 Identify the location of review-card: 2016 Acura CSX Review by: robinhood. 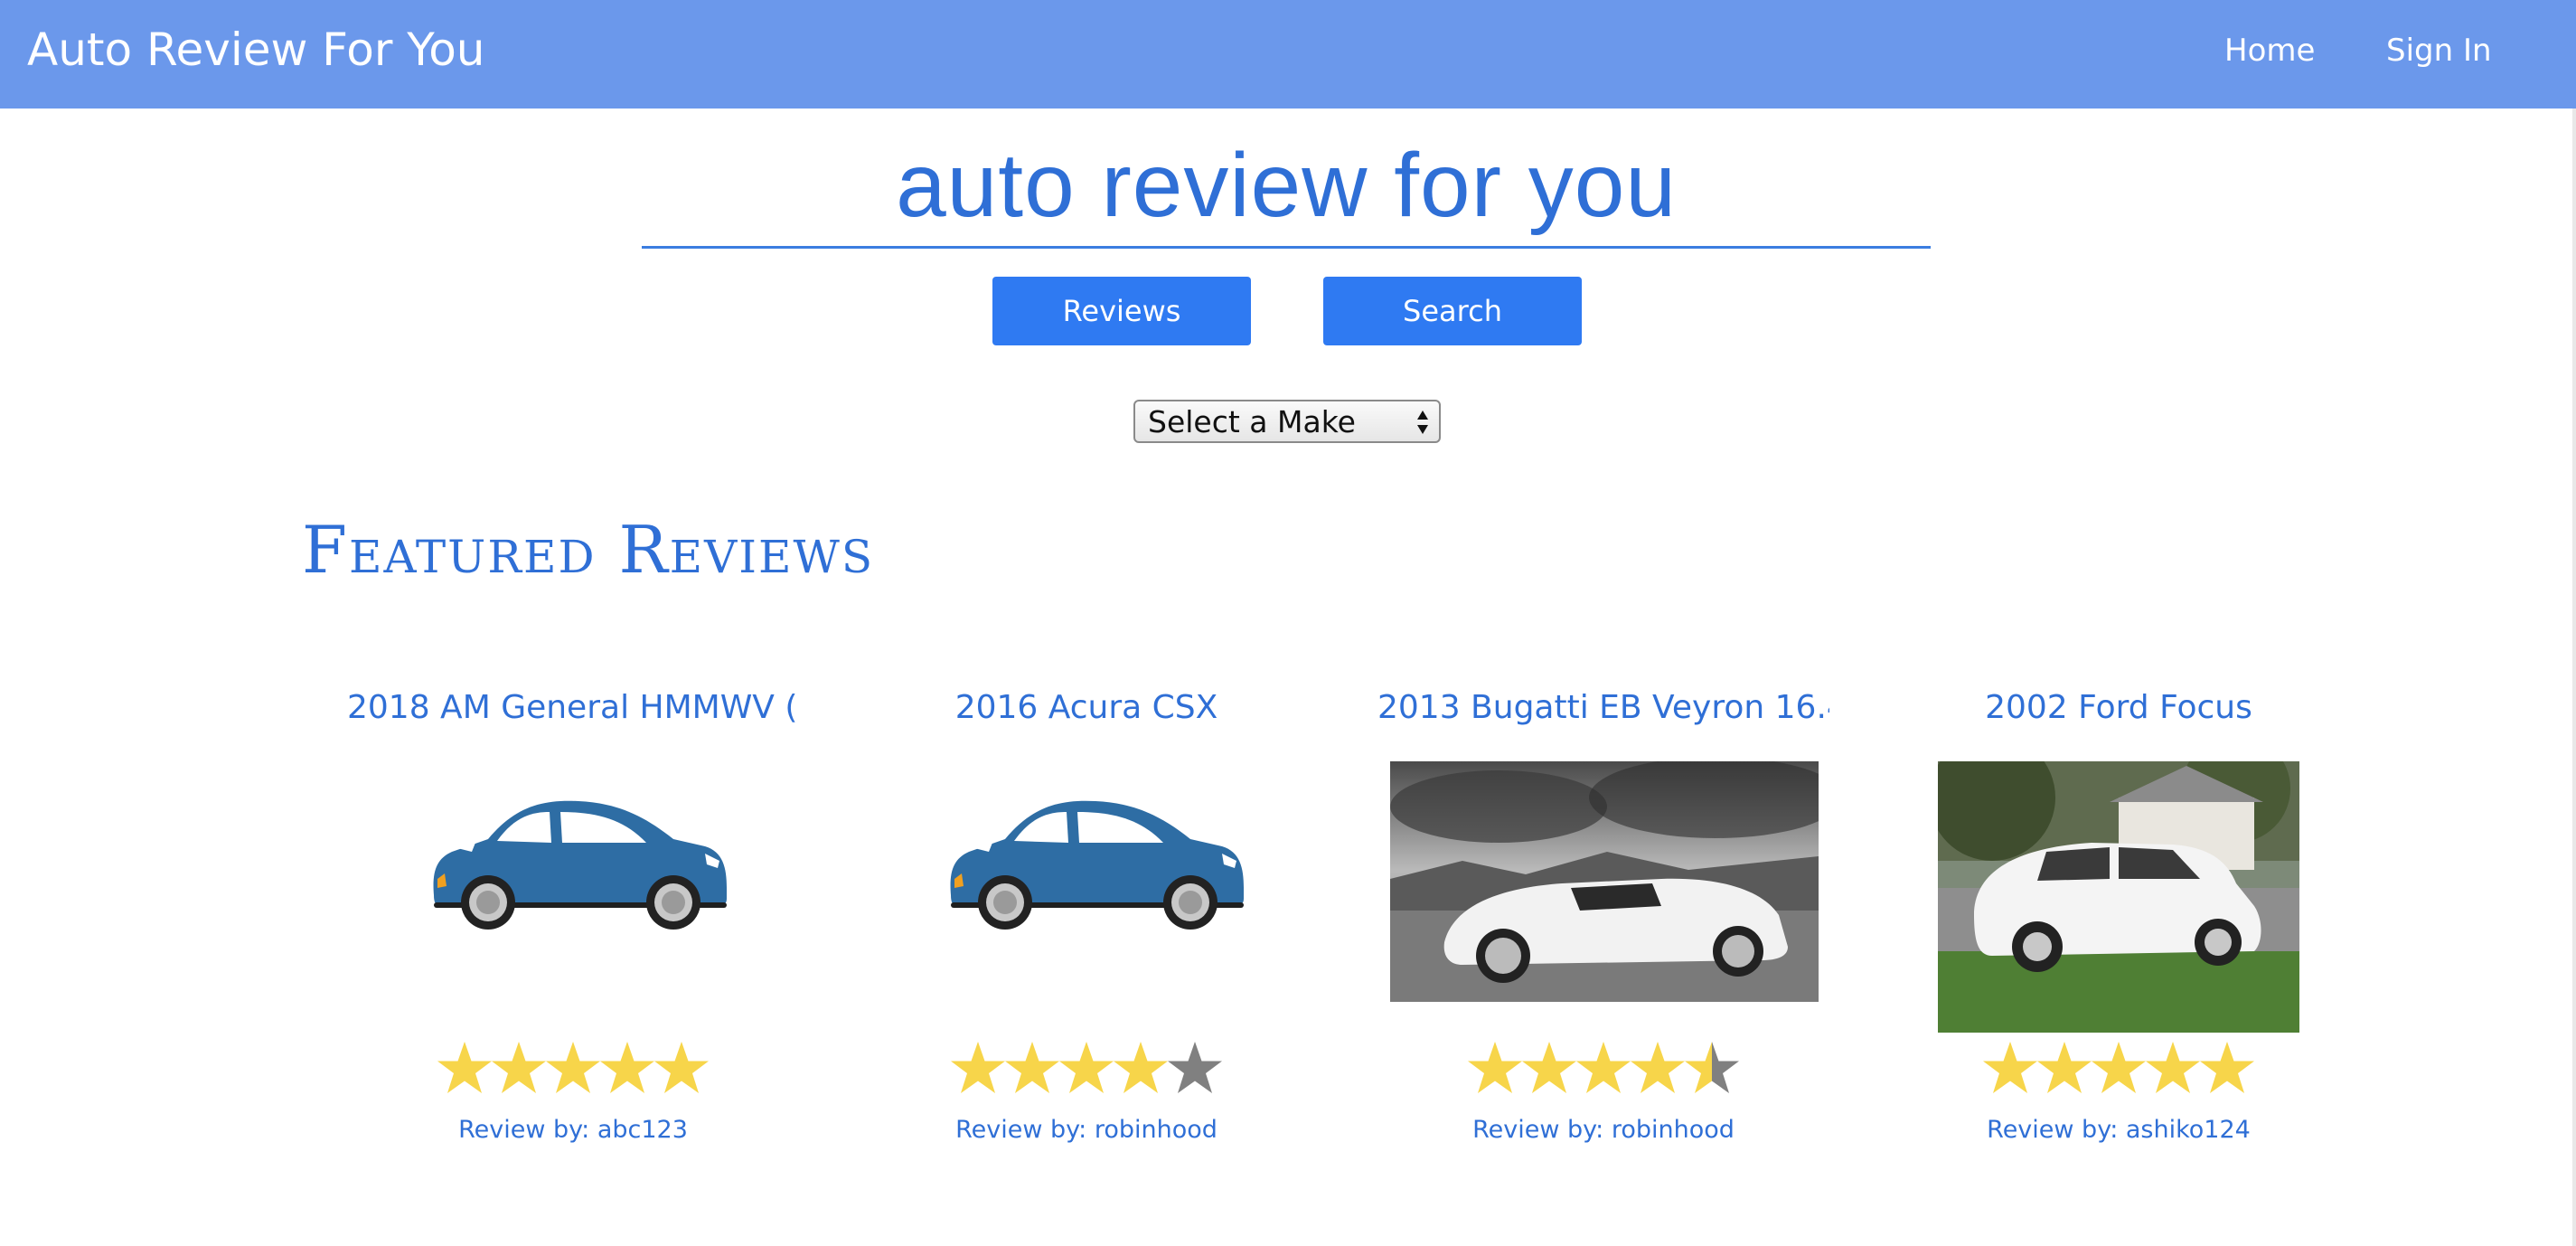
(1086, 918).